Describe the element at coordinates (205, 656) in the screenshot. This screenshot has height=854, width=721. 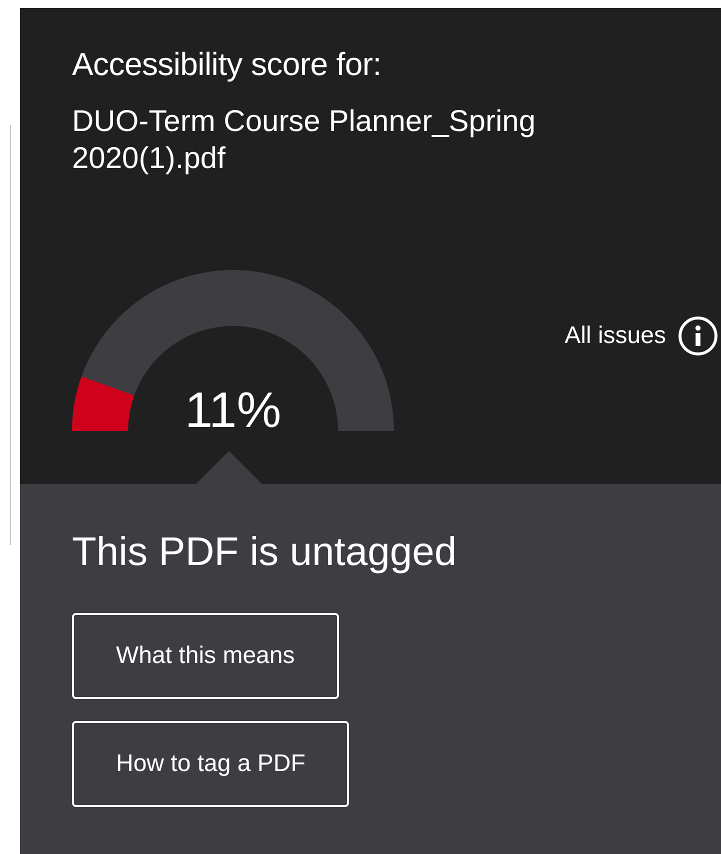
I see `action-button: What this means` at that location.